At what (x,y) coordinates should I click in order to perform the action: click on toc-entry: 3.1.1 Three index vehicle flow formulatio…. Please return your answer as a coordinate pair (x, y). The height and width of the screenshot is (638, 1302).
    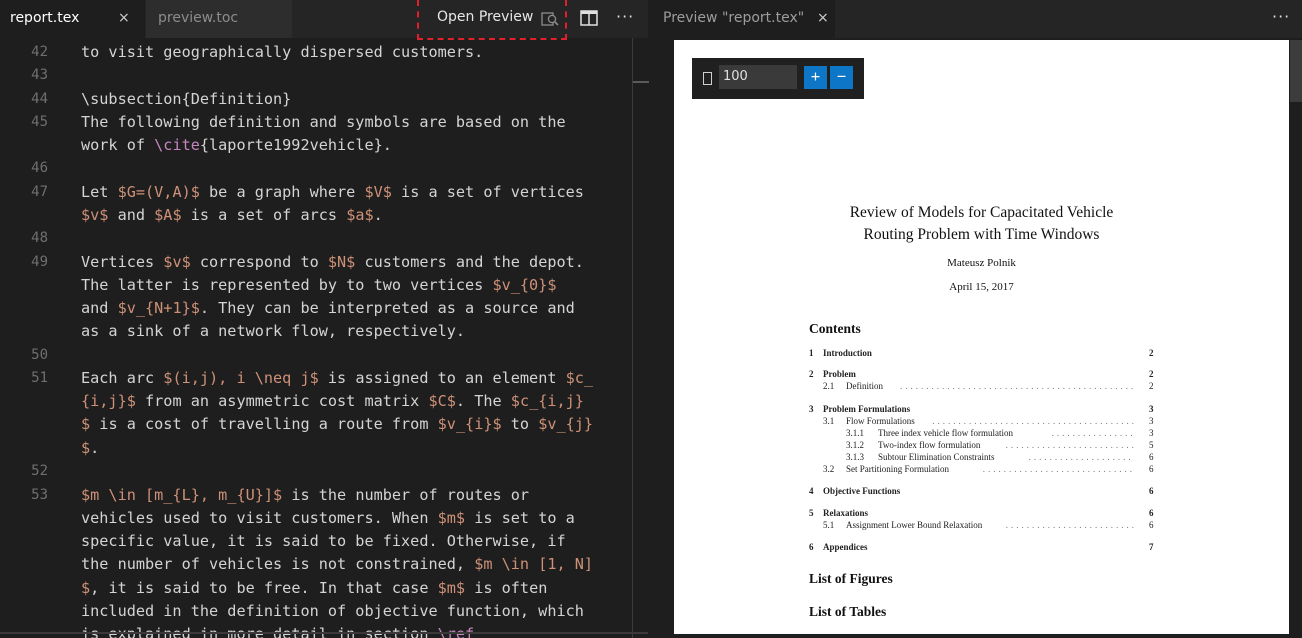
    Looking at the image, I should click on (981, 433).